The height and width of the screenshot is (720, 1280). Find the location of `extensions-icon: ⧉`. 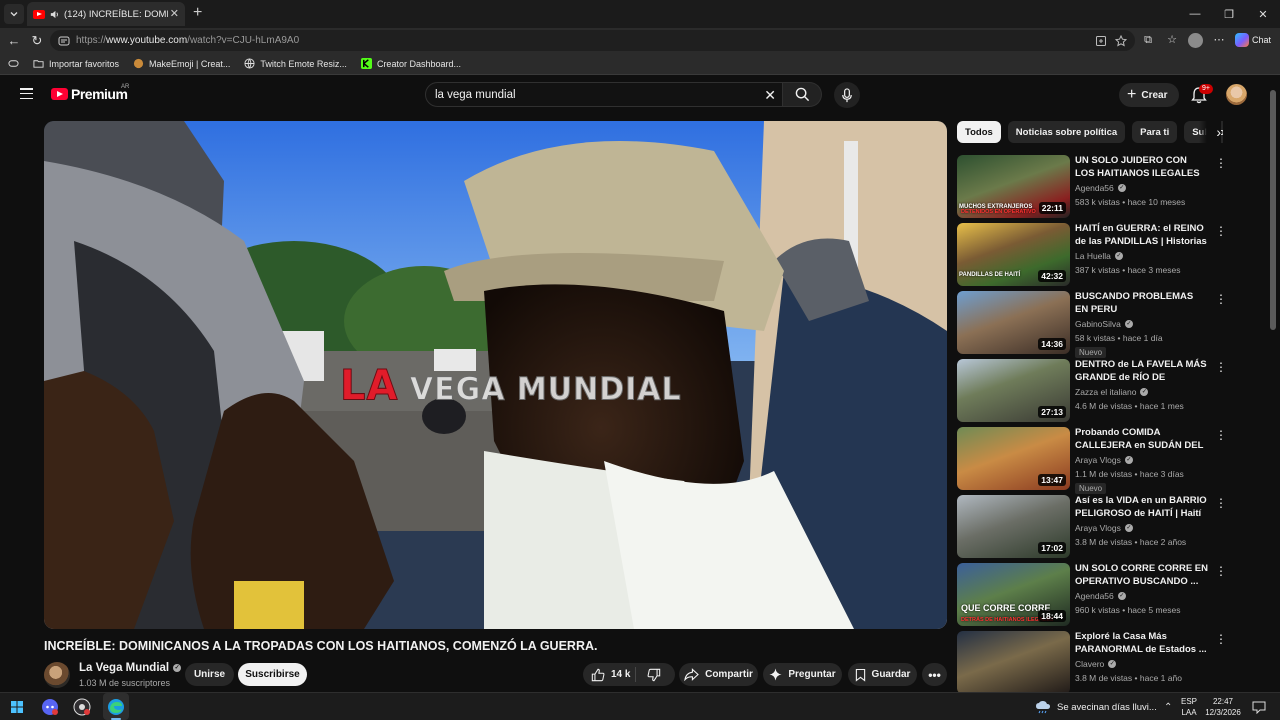

extensions-icon: ⧉ is located at coordinates (1148, 40).